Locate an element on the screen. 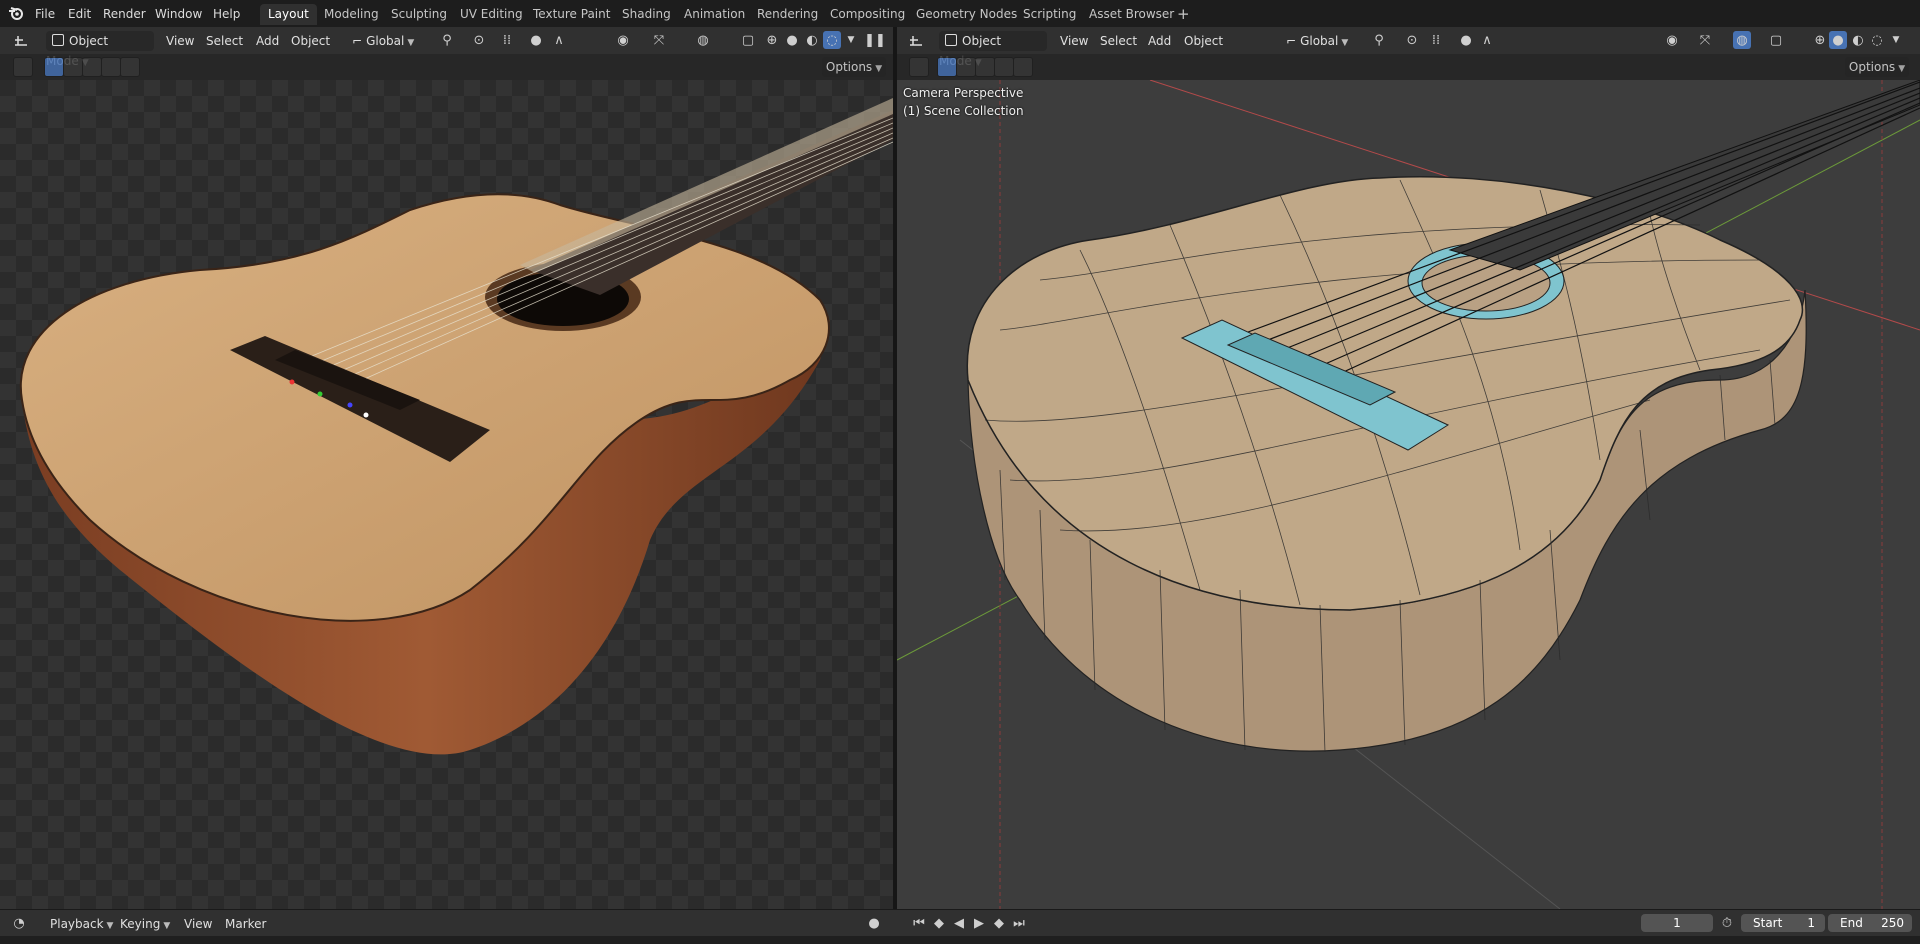  current-frame-field: 1 is located at coordinates (1677, 923).